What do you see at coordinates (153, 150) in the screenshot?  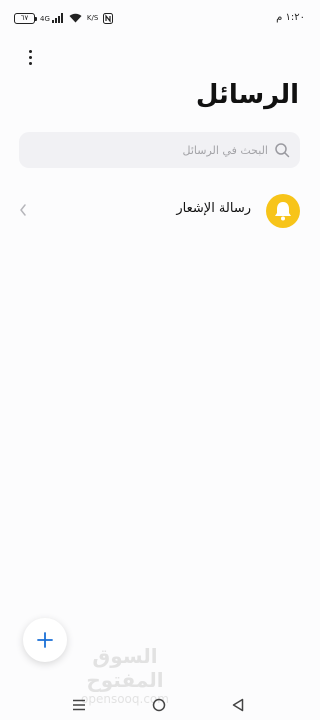 I see `search-input` at bounding box center [153, 150].